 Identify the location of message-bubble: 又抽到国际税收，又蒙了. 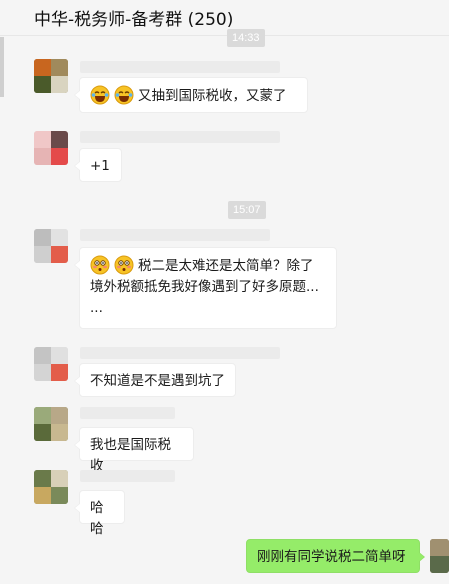
(191, 95).